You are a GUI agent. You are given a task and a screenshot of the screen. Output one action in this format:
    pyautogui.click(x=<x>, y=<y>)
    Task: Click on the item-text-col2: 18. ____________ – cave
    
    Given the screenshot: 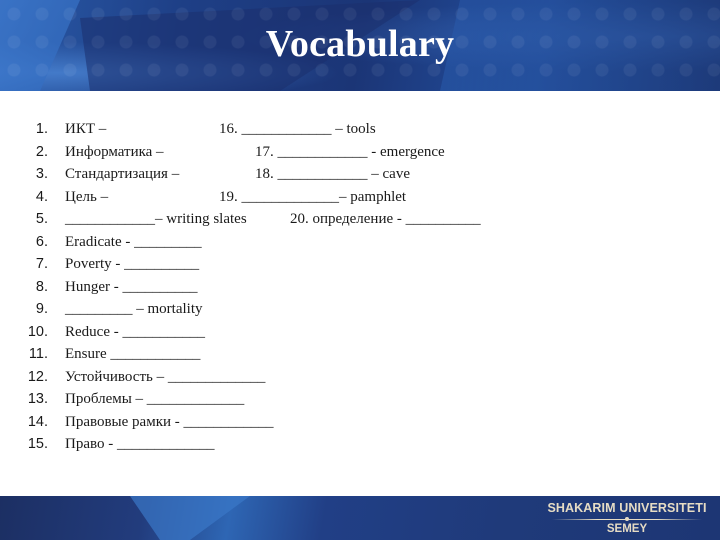 What is the action you would take?
    pyautogui.click(x=332, y=174)
    